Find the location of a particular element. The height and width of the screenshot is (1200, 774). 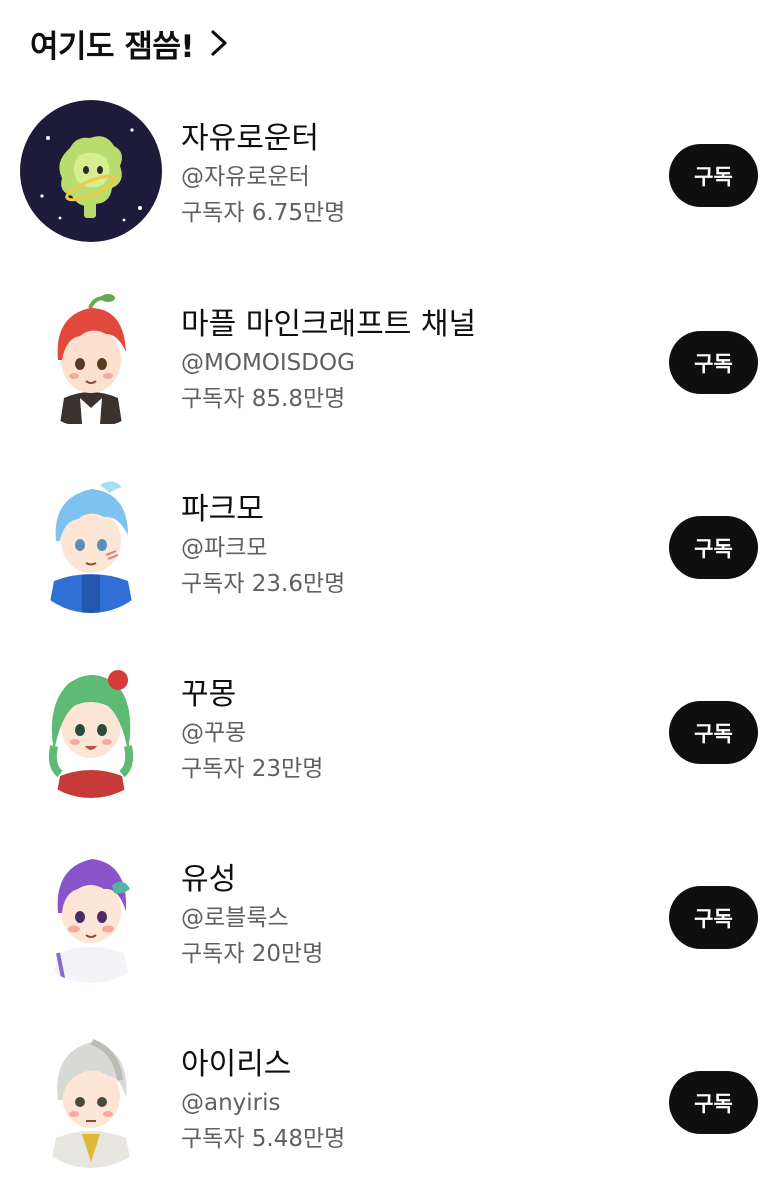

channel-handle: @로블룩스 is located at coordinates (235, 918).